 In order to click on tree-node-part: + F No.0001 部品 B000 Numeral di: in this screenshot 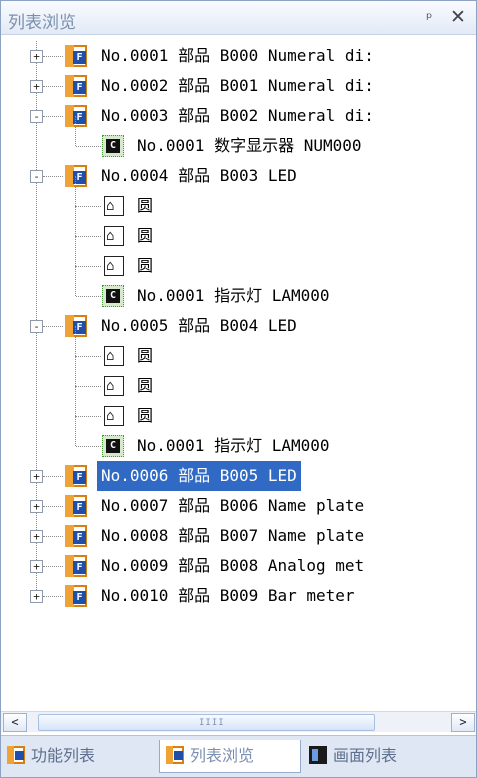, I will do `click(238, 56)`.